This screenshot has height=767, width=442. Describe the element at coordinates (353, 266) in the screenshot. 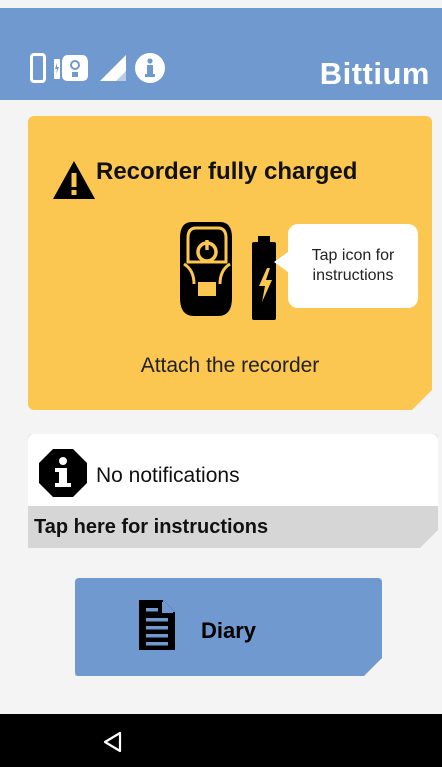

I see `instructions-tooltip: Tap icon for instructions` at that location.